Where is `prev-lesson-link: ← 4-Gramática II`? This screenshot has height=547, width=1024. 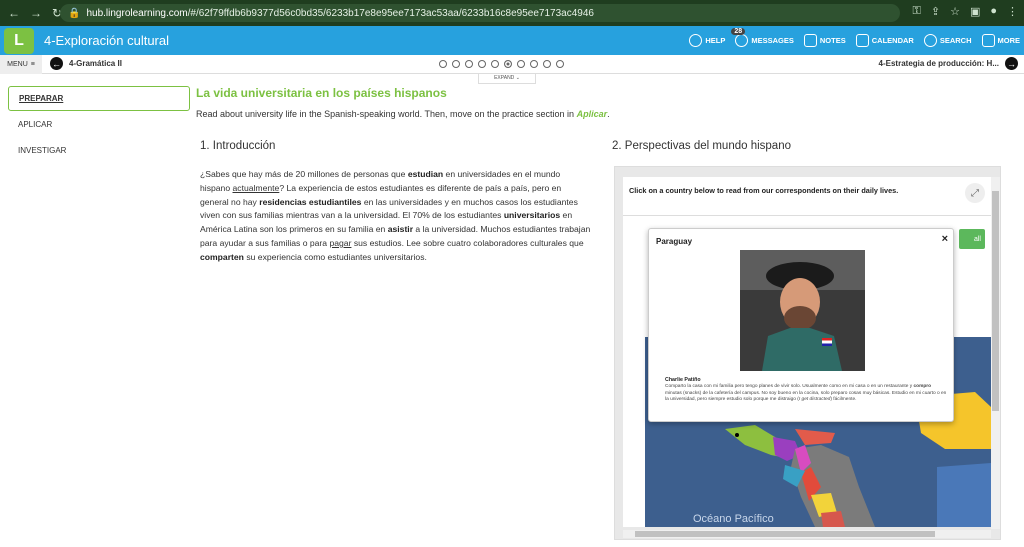 prev-lesson-link: ← 4-Gramática II is located at coordinates (86, 63).